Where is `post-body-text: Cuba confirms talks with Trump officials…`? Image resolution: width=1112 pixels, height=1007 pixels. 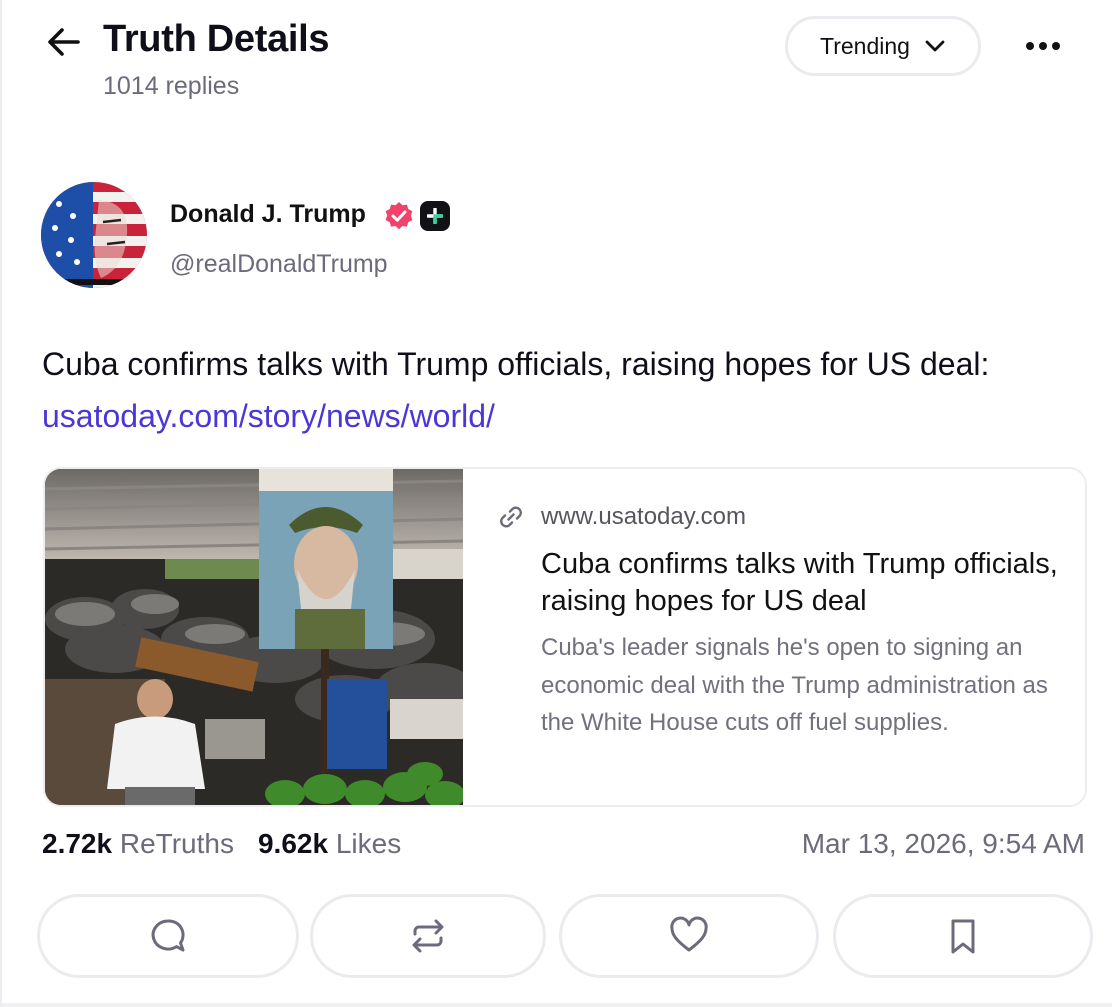 post-body-text: Cuba confirms talks with Trump officials… is located at coordinates (516, 364).